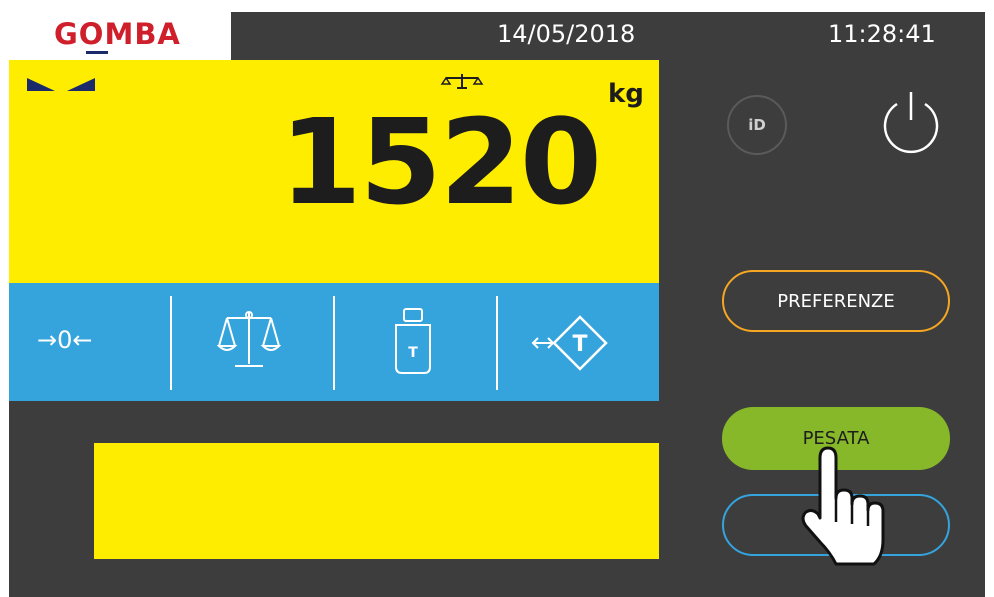  Describe the element at coordinates (61, 84) in the screenshot. I see `zero-center-icon` at that location.